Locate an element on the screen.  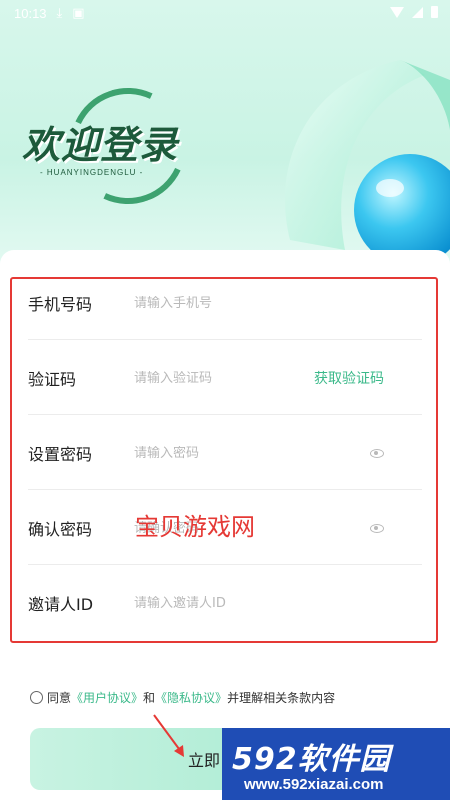
agreement-line: 同意 《用户协议》 和 《隐私协议》 并理解相关条款内容 is located at coordinates (182, 697).